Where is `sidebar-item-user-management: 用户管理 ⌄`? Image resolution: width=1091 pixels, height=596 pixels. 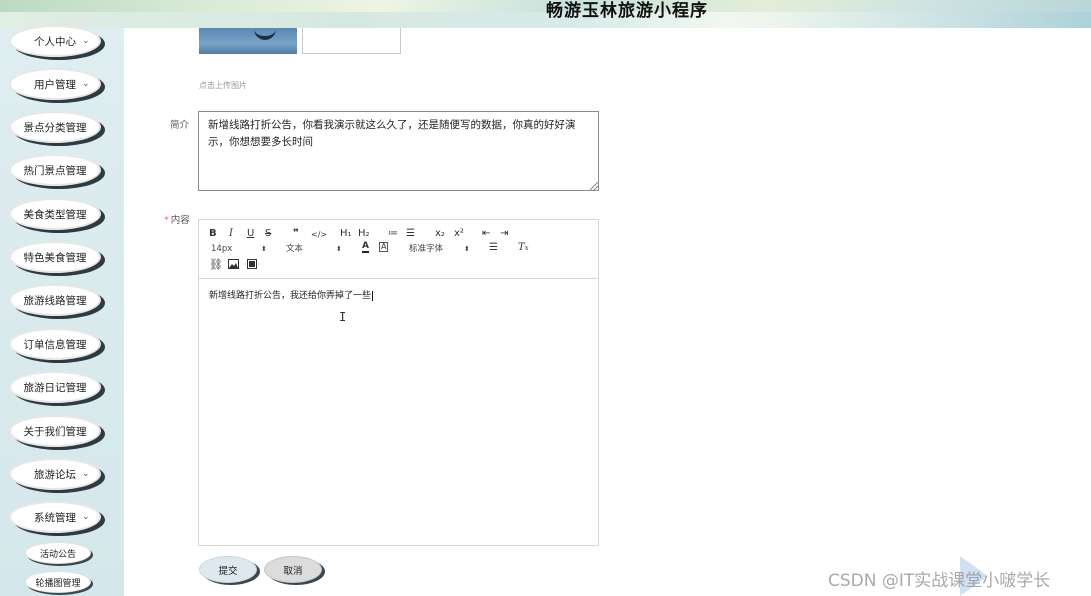 sidebar-item-user-management: 用户管理 ⌄ is located at coordinates (55, 84).